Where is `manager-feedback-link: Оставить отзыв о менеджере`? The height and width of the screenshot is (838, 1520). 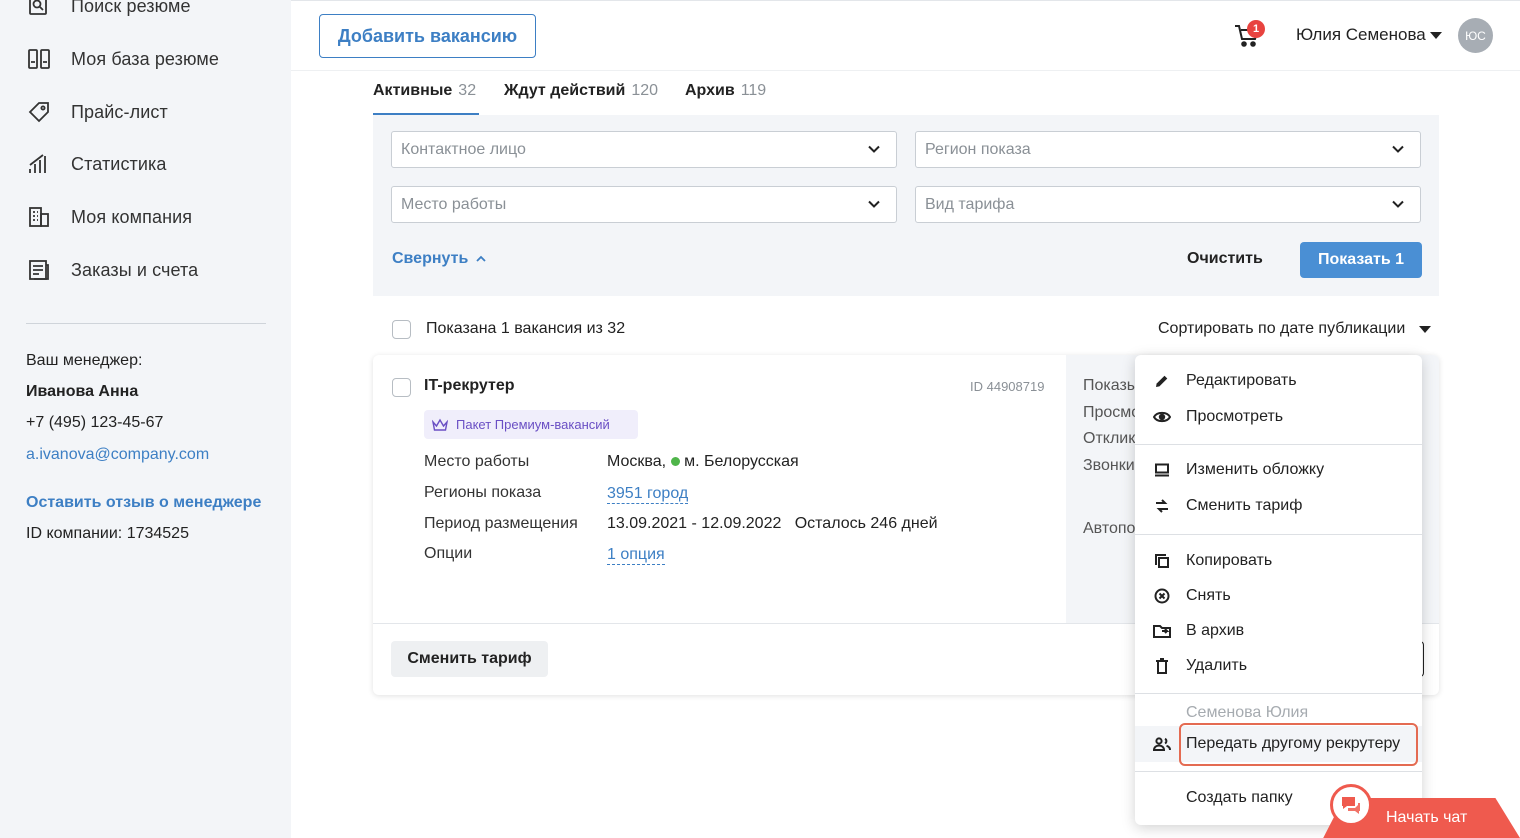 manager-feedback-link: Оставить отзыв о менеджере is located at coordinates (143, 503).